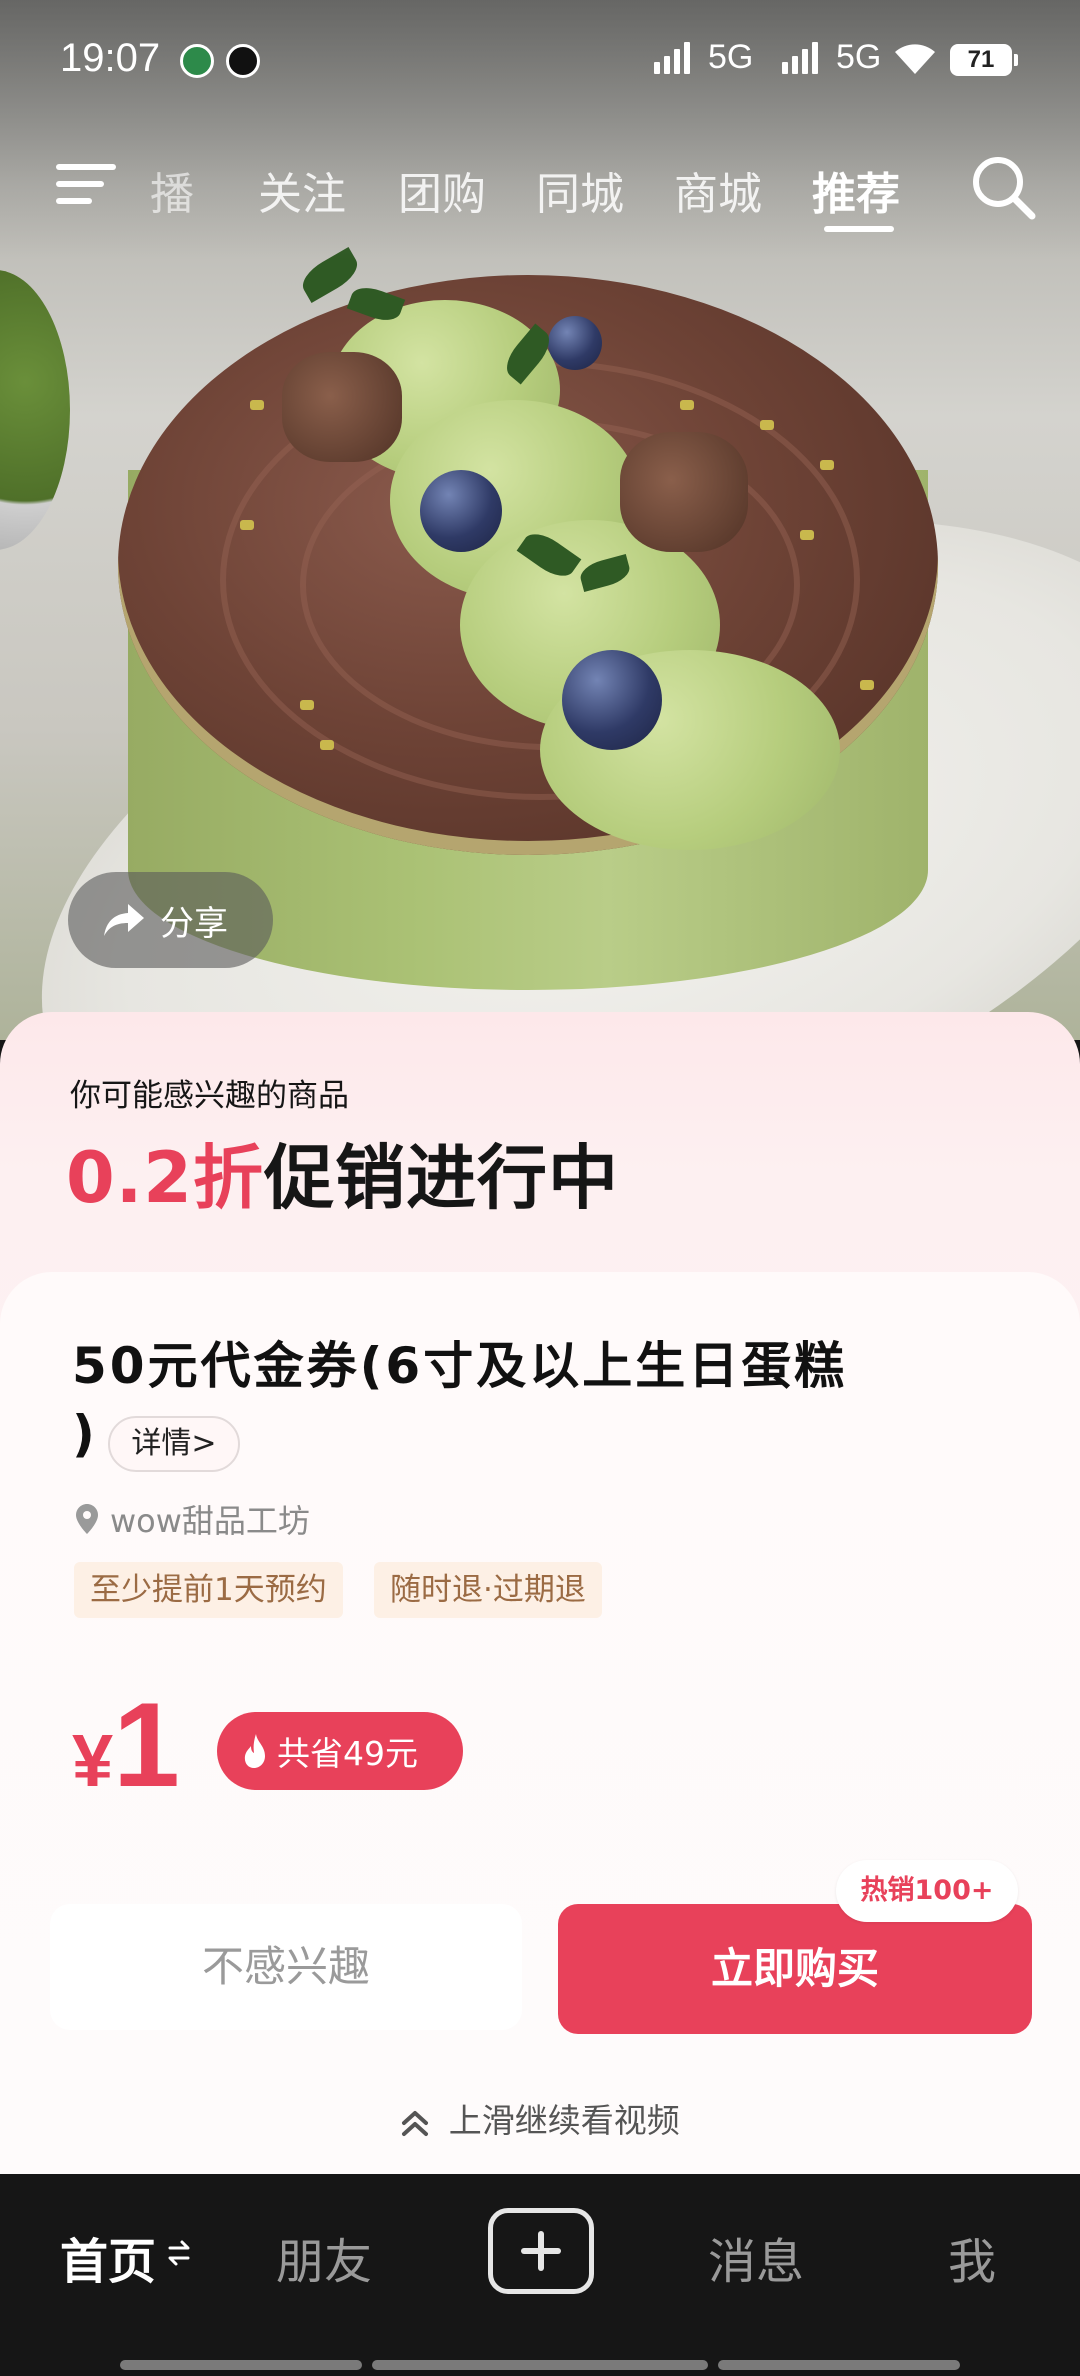  I want to click on nav-messages: 消息, so click(756, 2257).